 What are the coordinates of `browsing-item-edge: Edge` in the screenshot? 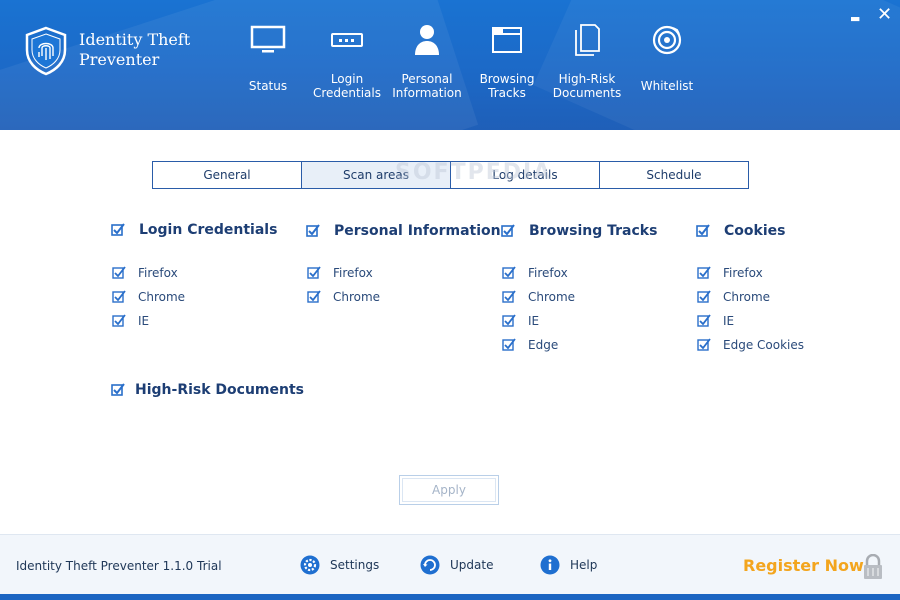 It's located at (530, 345).